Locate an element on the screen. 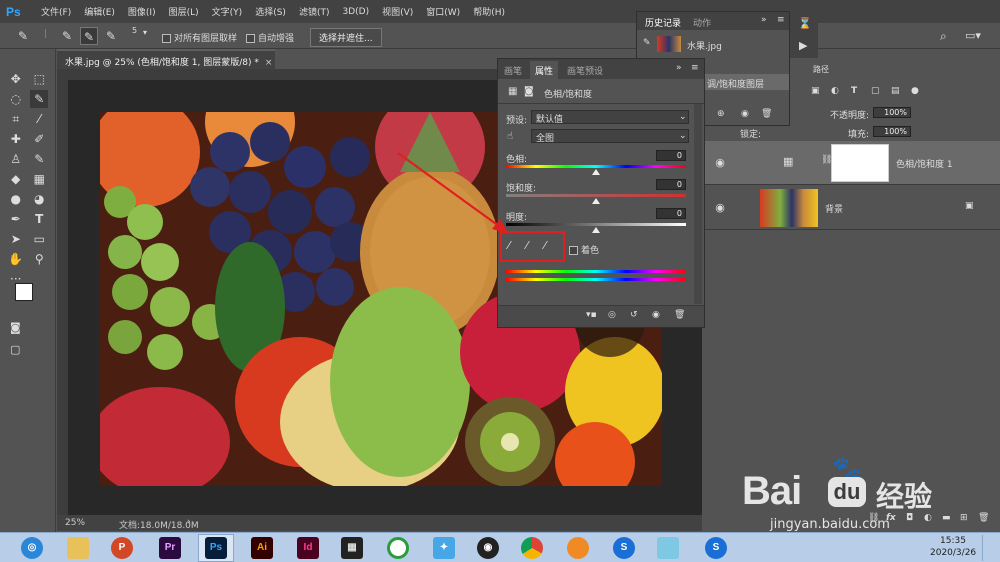 The height and width of the screenshot is (562, 1000). indesign-icon: Id is located at coordinates (308, 548).